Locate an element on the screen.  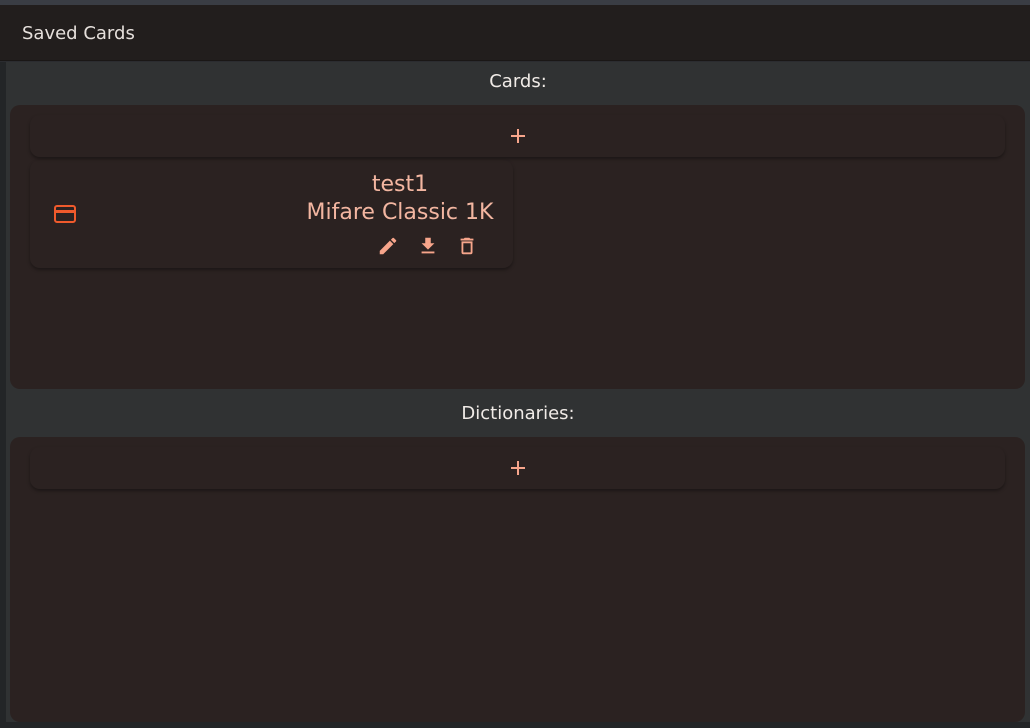
trash-icon is located at coordinates (467, 246).